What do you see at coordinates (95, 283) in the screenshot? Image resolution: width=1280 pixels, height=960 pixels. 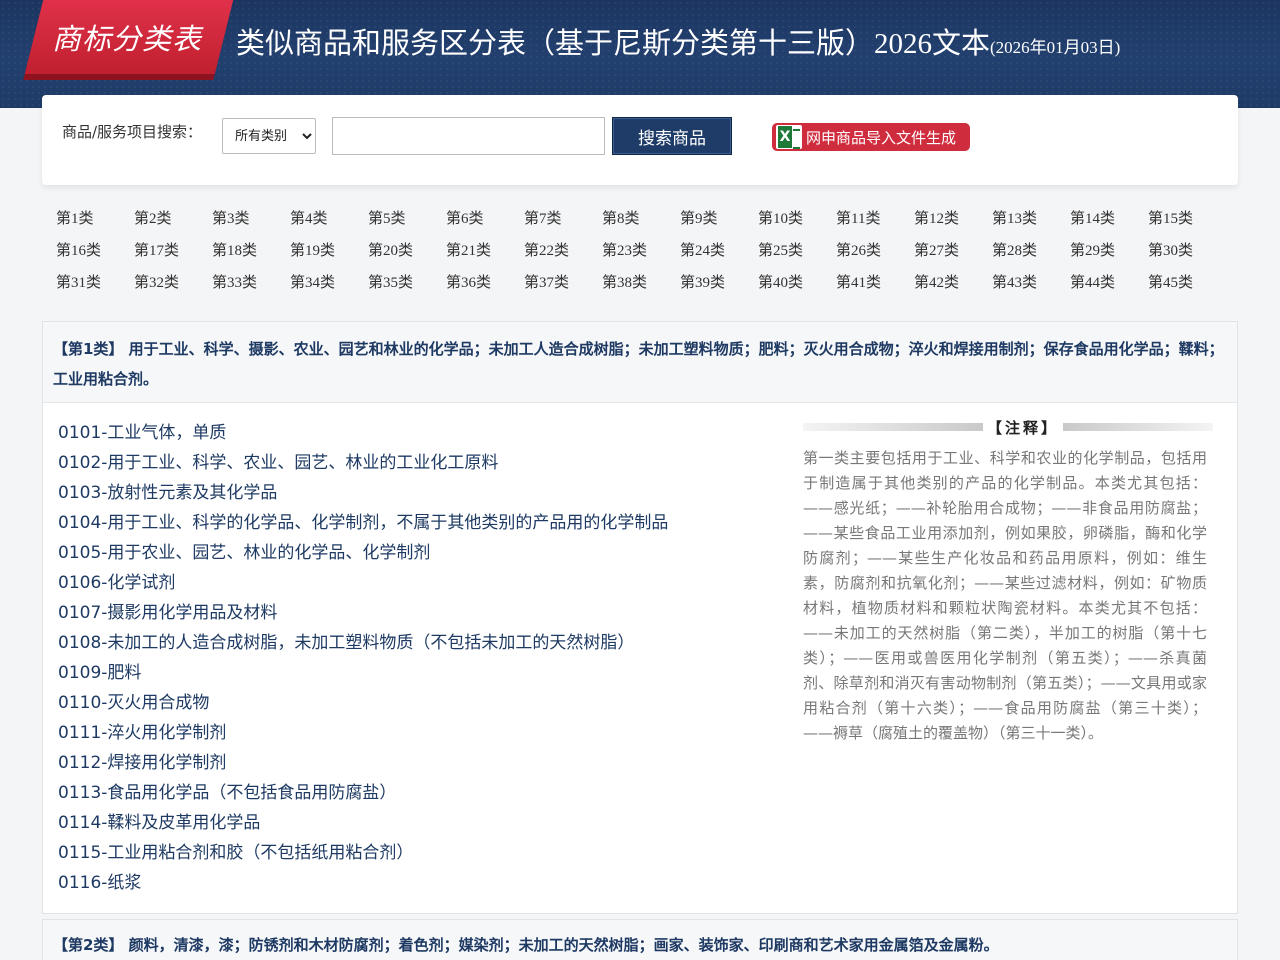 I see `class-link-31: 第31类` at bounding box center [95, 283].